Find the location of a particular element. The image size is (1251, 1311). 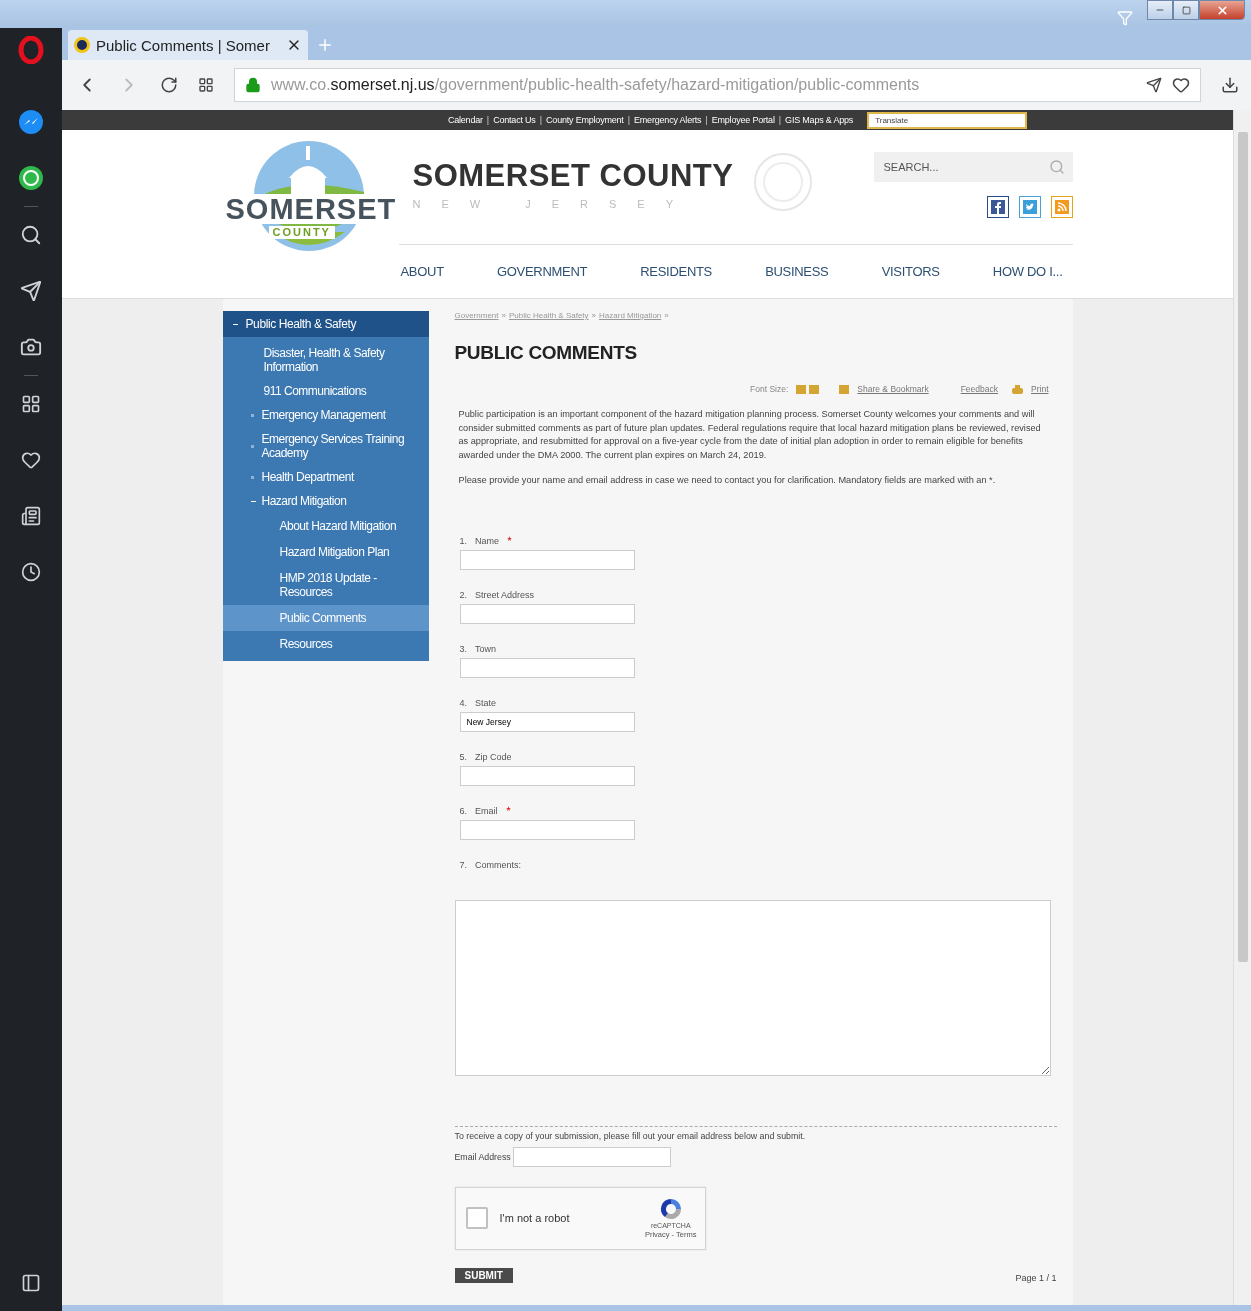

close-button is located at coordinates (1222, 10).